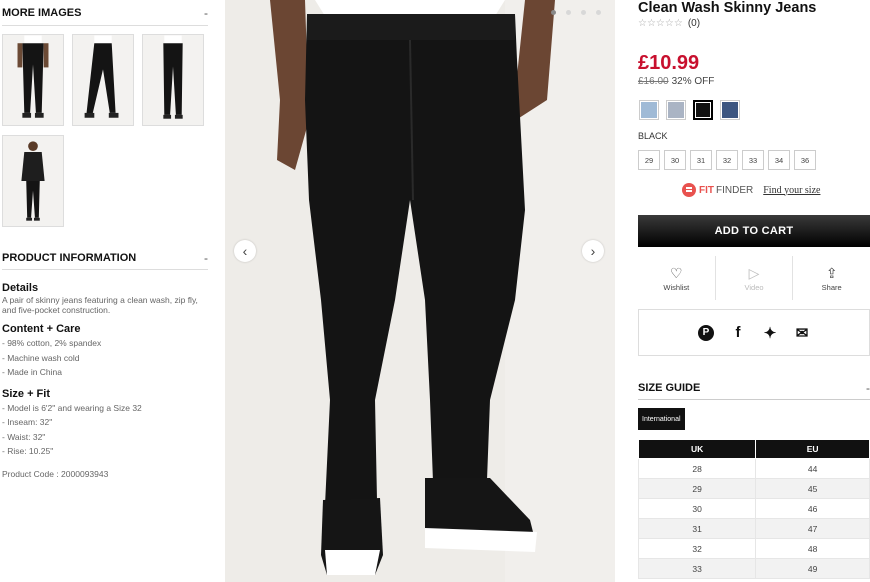 The height and width of the screenshot is (582, 870). What do you see at coordinates (676, 287) in the screenshot?
I see `wishlist-label: Wishlist` at bounding box center [676, 287].